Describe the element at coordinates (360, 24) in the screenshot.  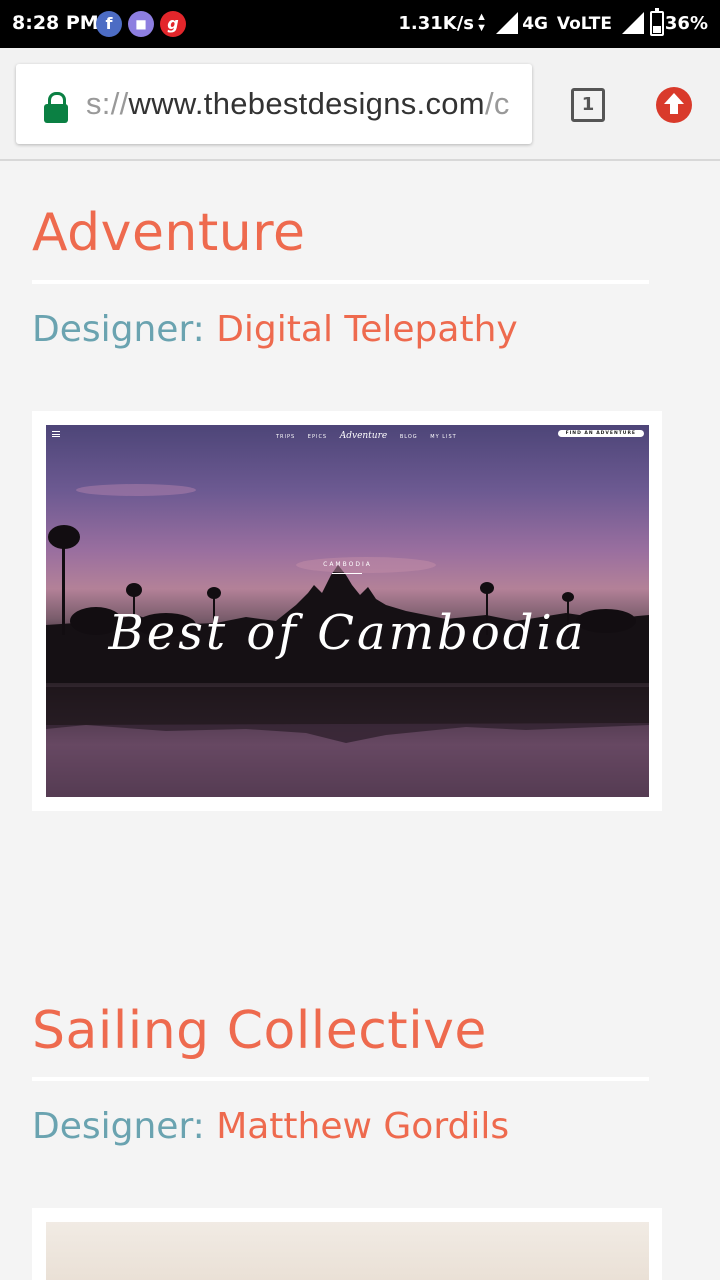
I see `status-bar: 8:28 PM f ■ g 1.31K/s ▲ ▼ 4G VoLTE 36%` at that location.